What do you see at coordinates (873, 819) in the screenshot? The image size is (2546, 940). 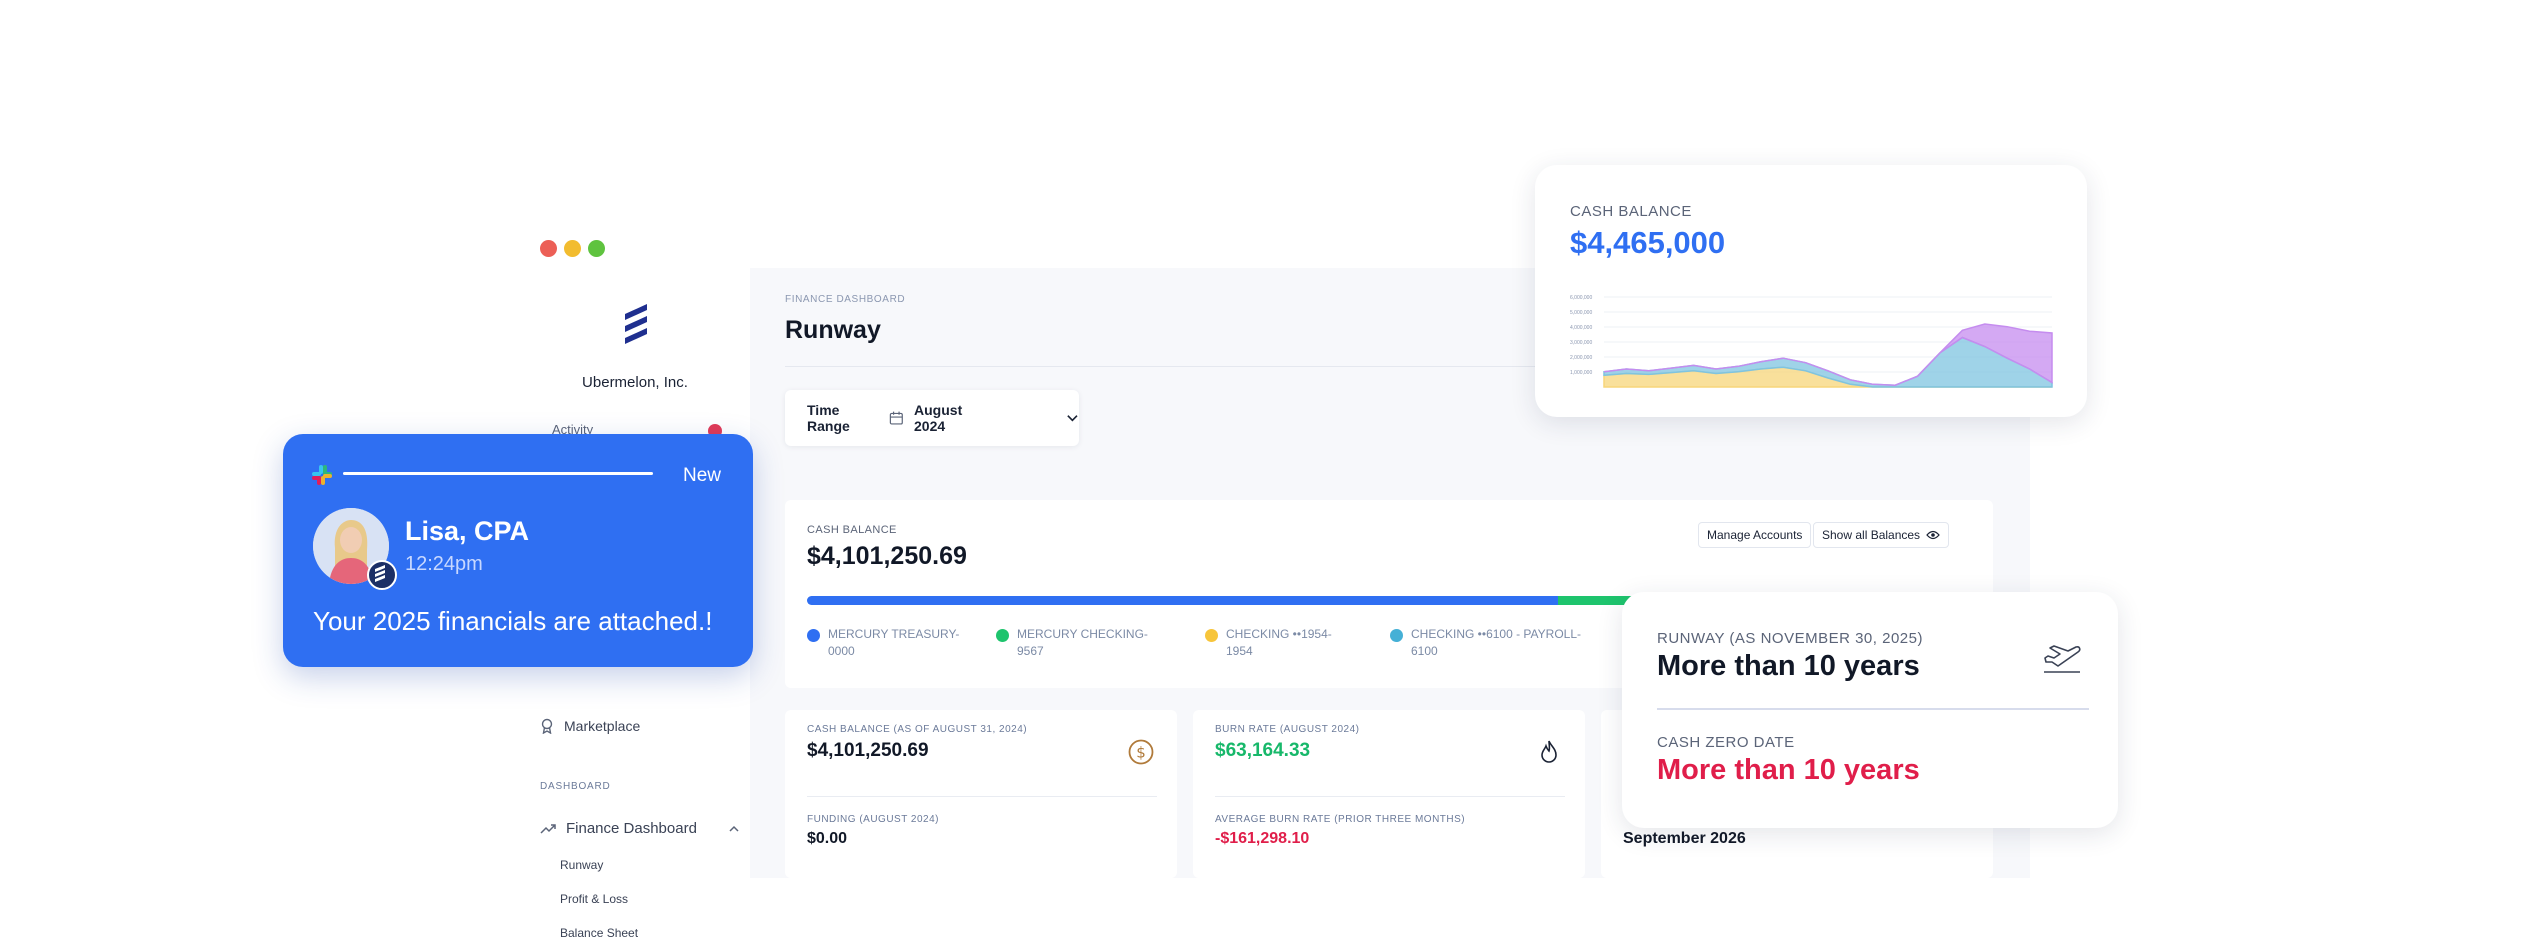 I see `metric-label: FUNDING (AUGUST 2024)` at bounding box center [873, 819].